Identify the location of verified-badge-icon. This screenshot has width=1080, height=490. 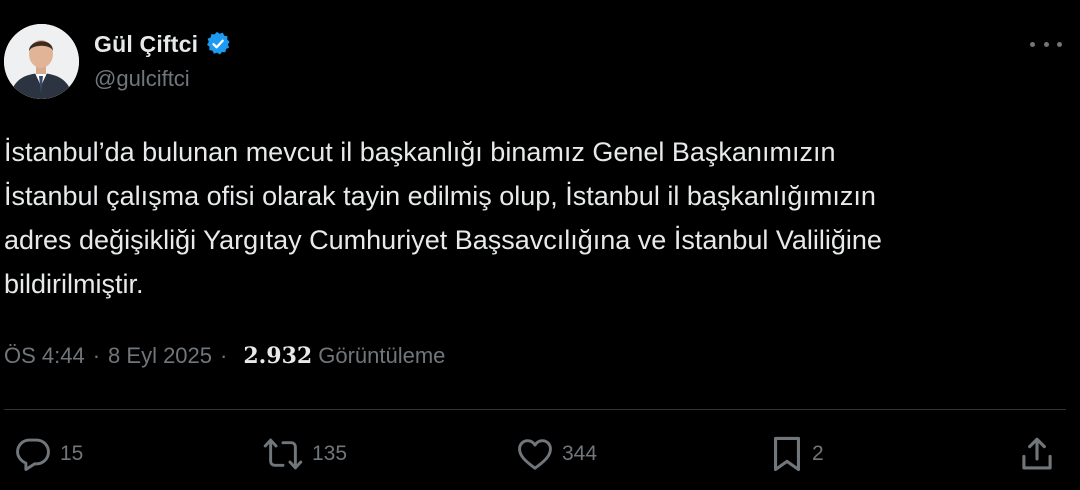
(218, 44).